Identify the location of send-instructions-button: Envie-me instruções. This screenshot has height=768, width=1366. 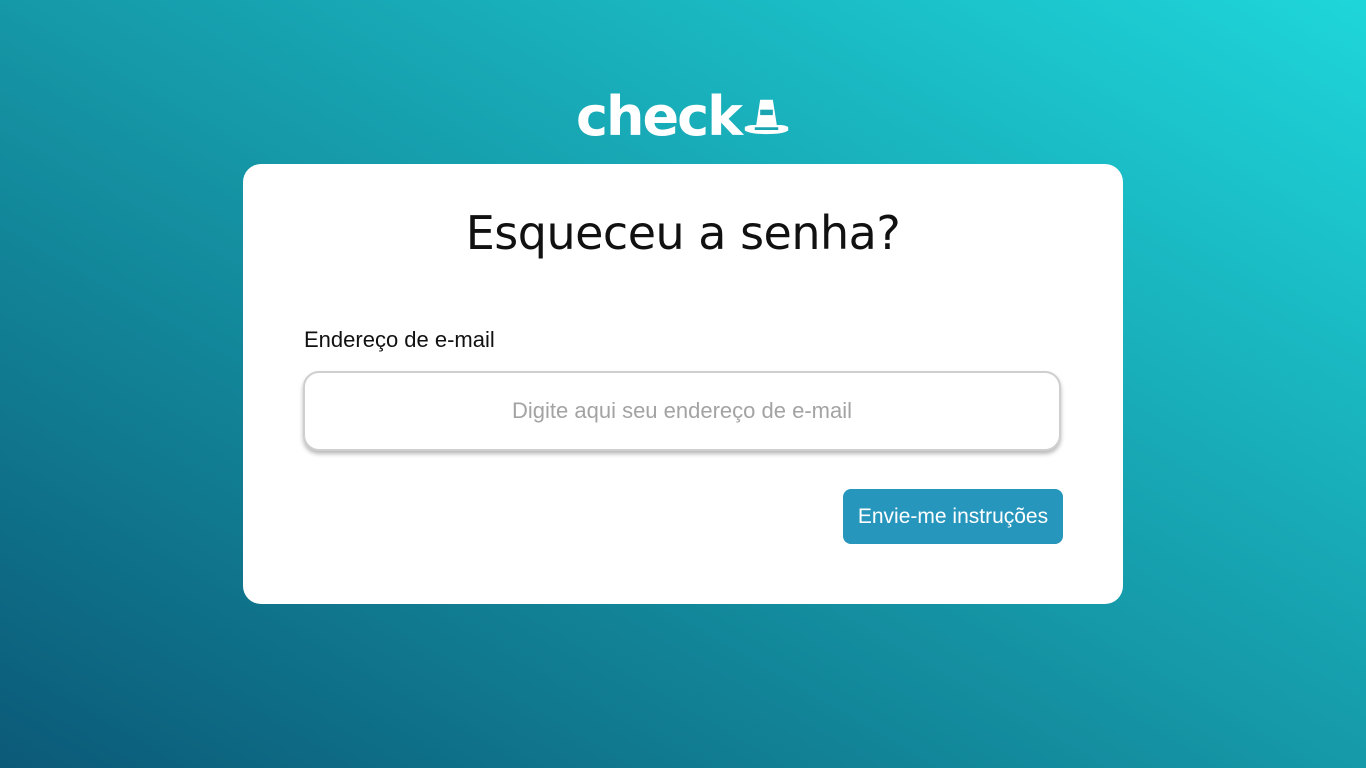
(953, 516).